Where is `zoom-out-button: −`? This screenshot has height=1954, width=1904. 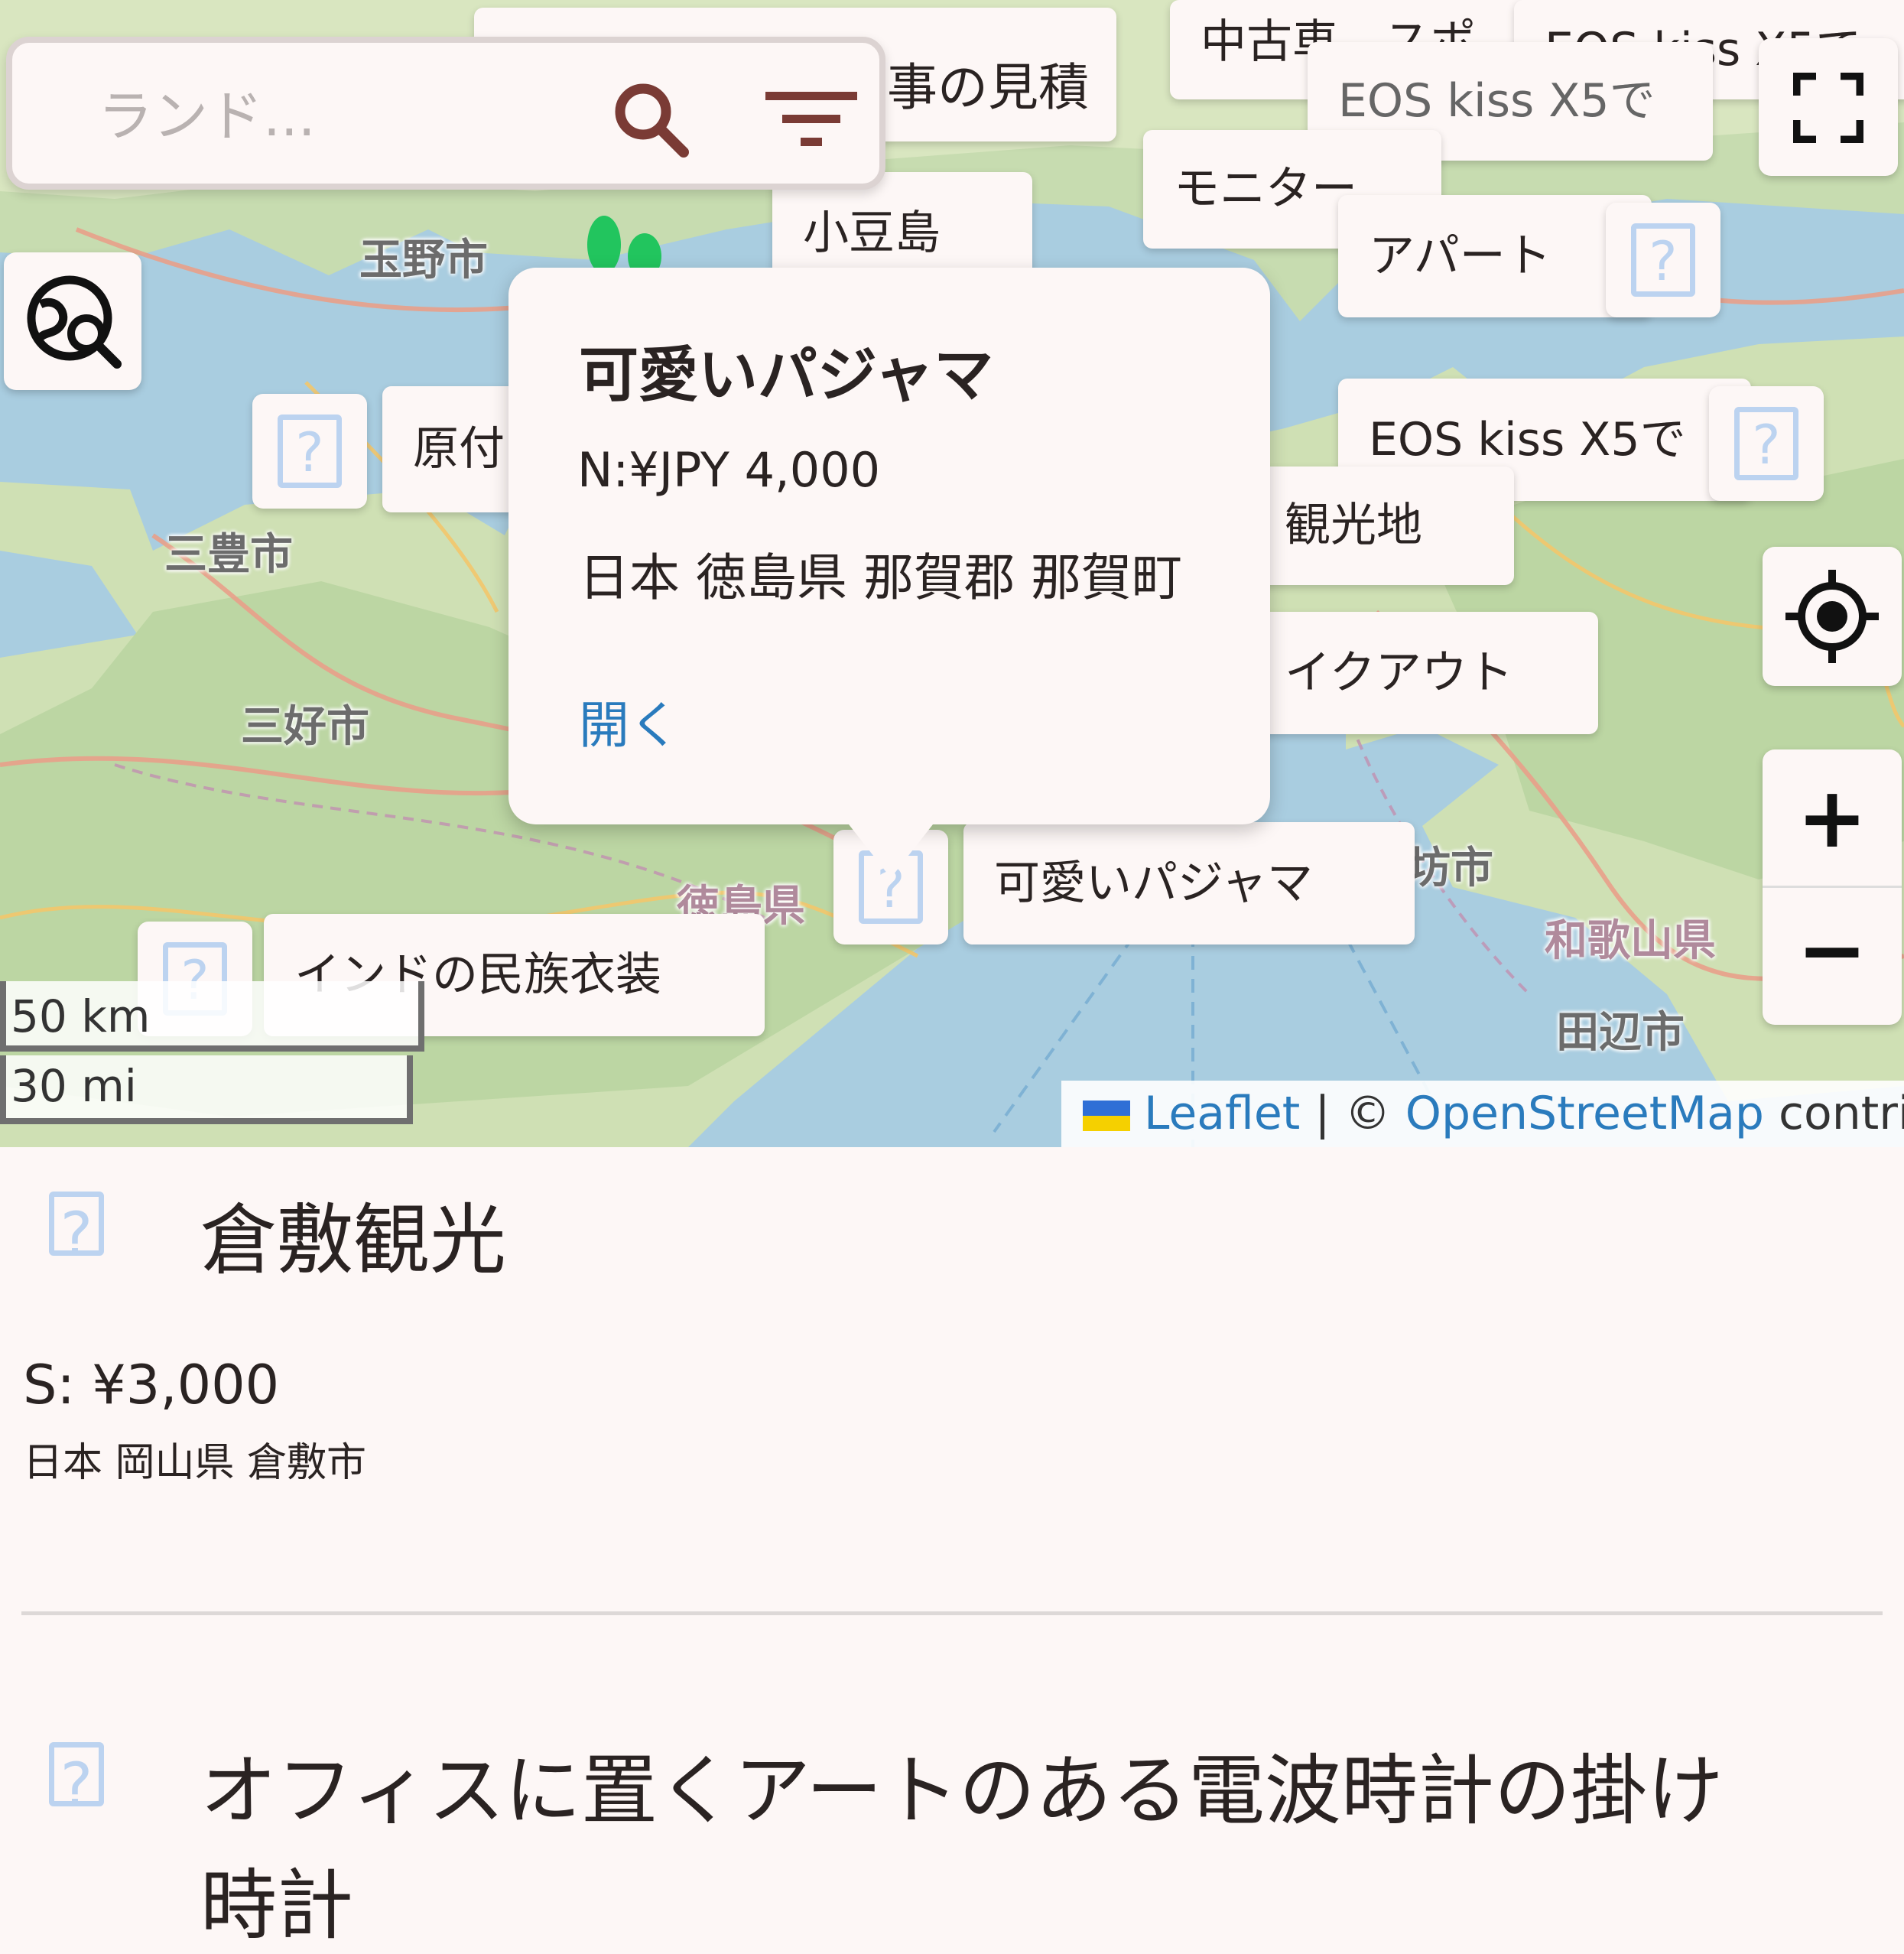
zoom-out-button: − is located at coordinates (1833, 956).